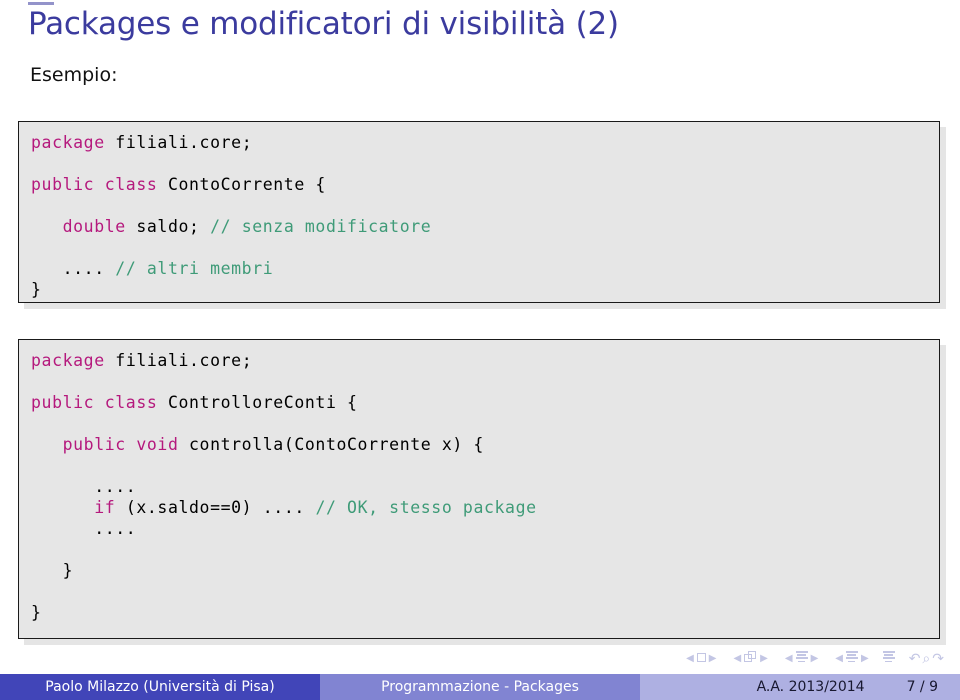 The width and height of the screenshot is (960, 700). Describe the element at coordinates (478, 268) in the screenshot. I see `code-line: .... // altri membri` at that location.